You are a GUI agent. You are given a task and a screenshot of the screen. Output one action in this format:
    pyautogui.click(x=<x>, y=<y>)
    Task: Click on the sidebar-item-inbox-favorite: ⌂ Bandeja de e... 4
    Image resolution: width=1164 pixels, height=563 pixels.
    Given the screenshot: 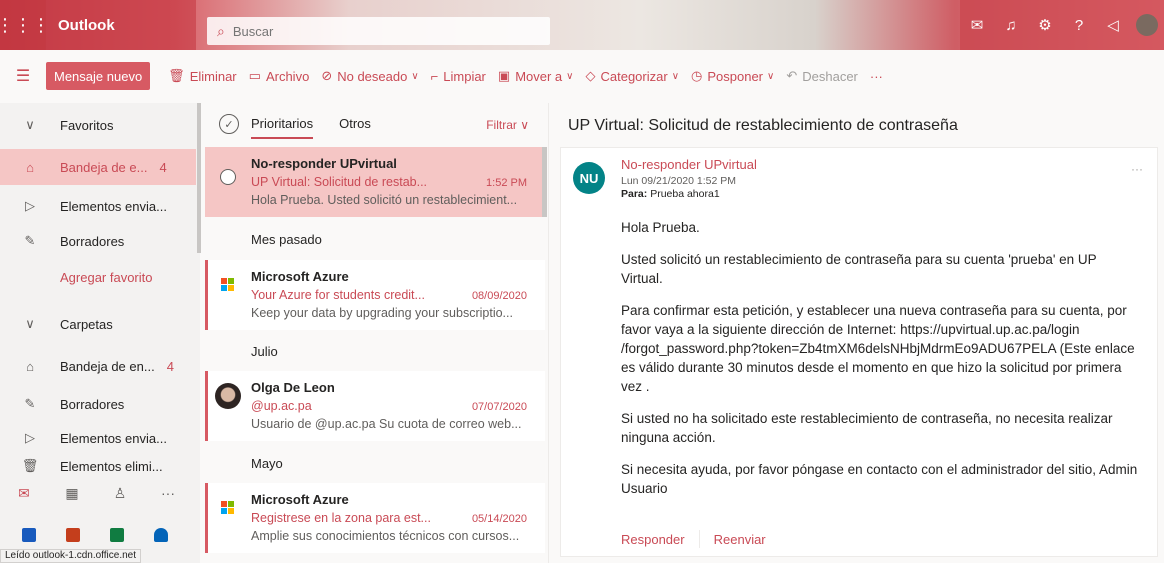 What is the action you would take?
    pyautogui.click(x=98, y=167)
    